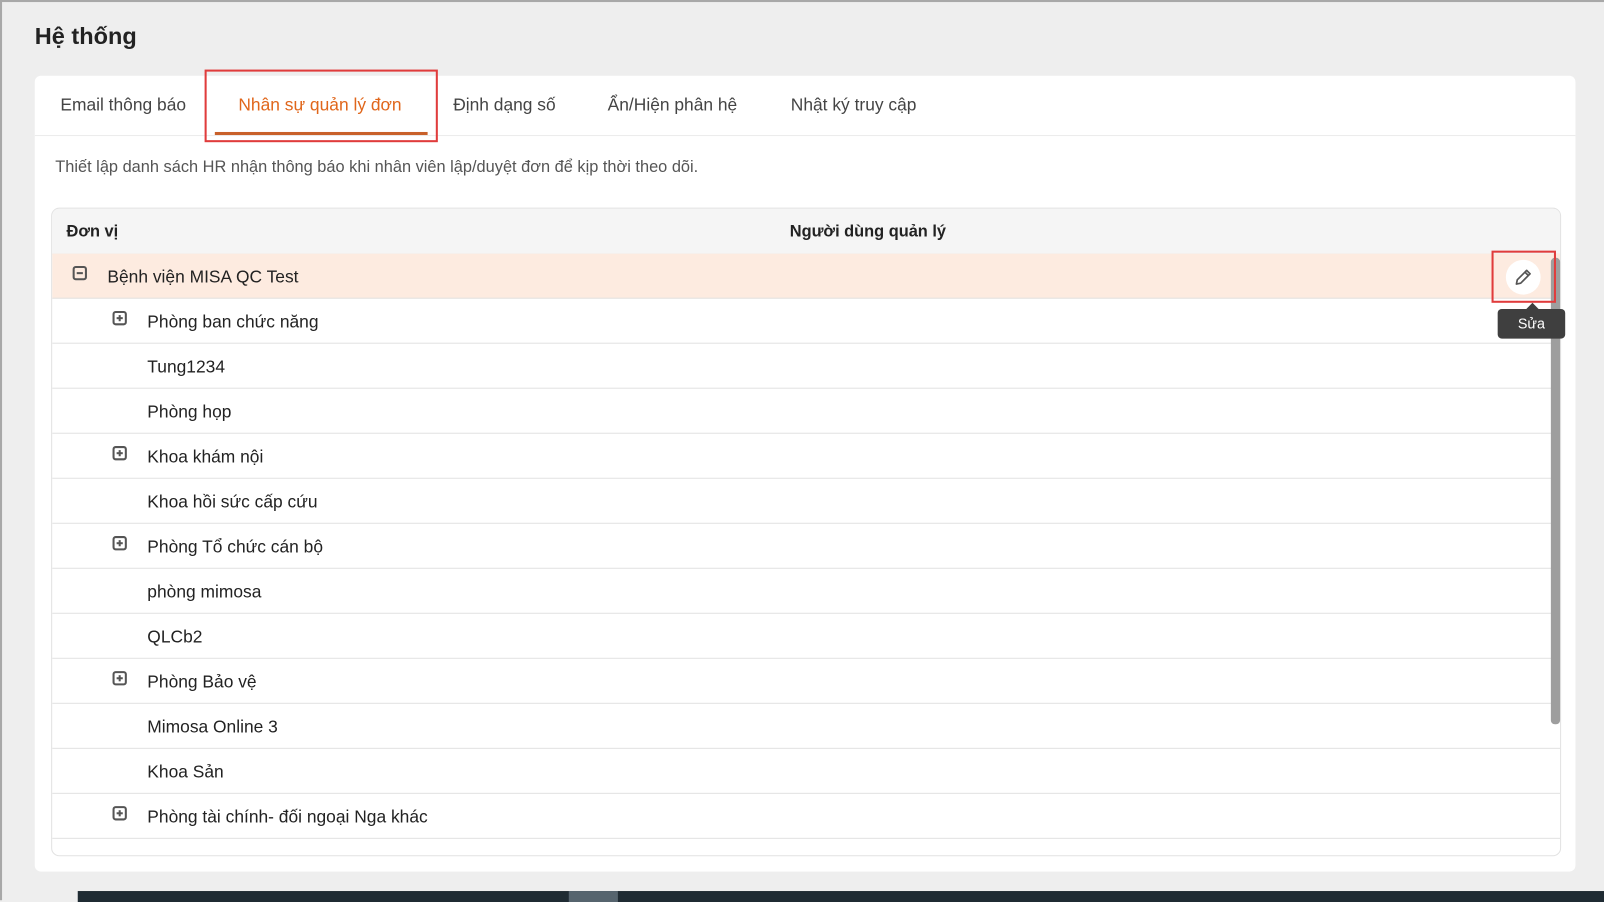 The width and height of the screenshot is (1604, 902). Describe the element at coordinates (806, 726) in the screenshot. I see `table-row: Mimosa Online 3` at that location.